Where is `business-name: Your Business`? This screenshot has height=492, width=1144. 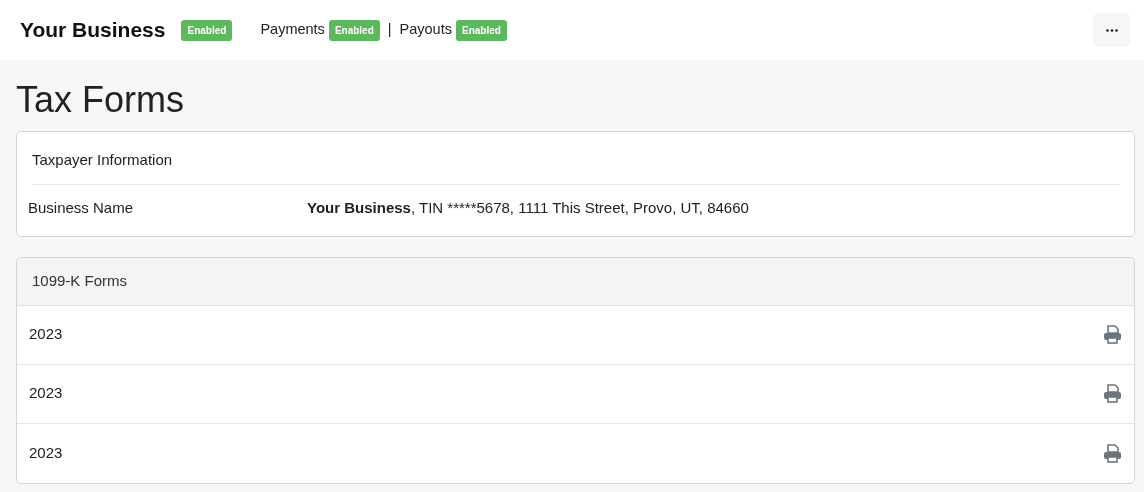 business-name: Your Business is located at coordinates (93, 30).